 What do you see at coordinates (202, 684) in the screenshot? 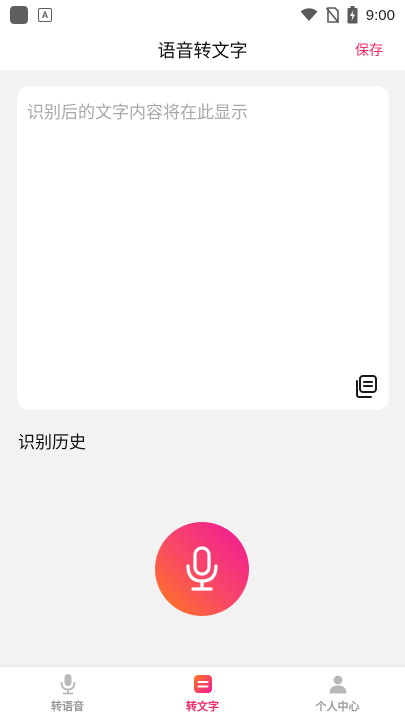
I see `text-doc-icon` at bounding box center [202, 684].